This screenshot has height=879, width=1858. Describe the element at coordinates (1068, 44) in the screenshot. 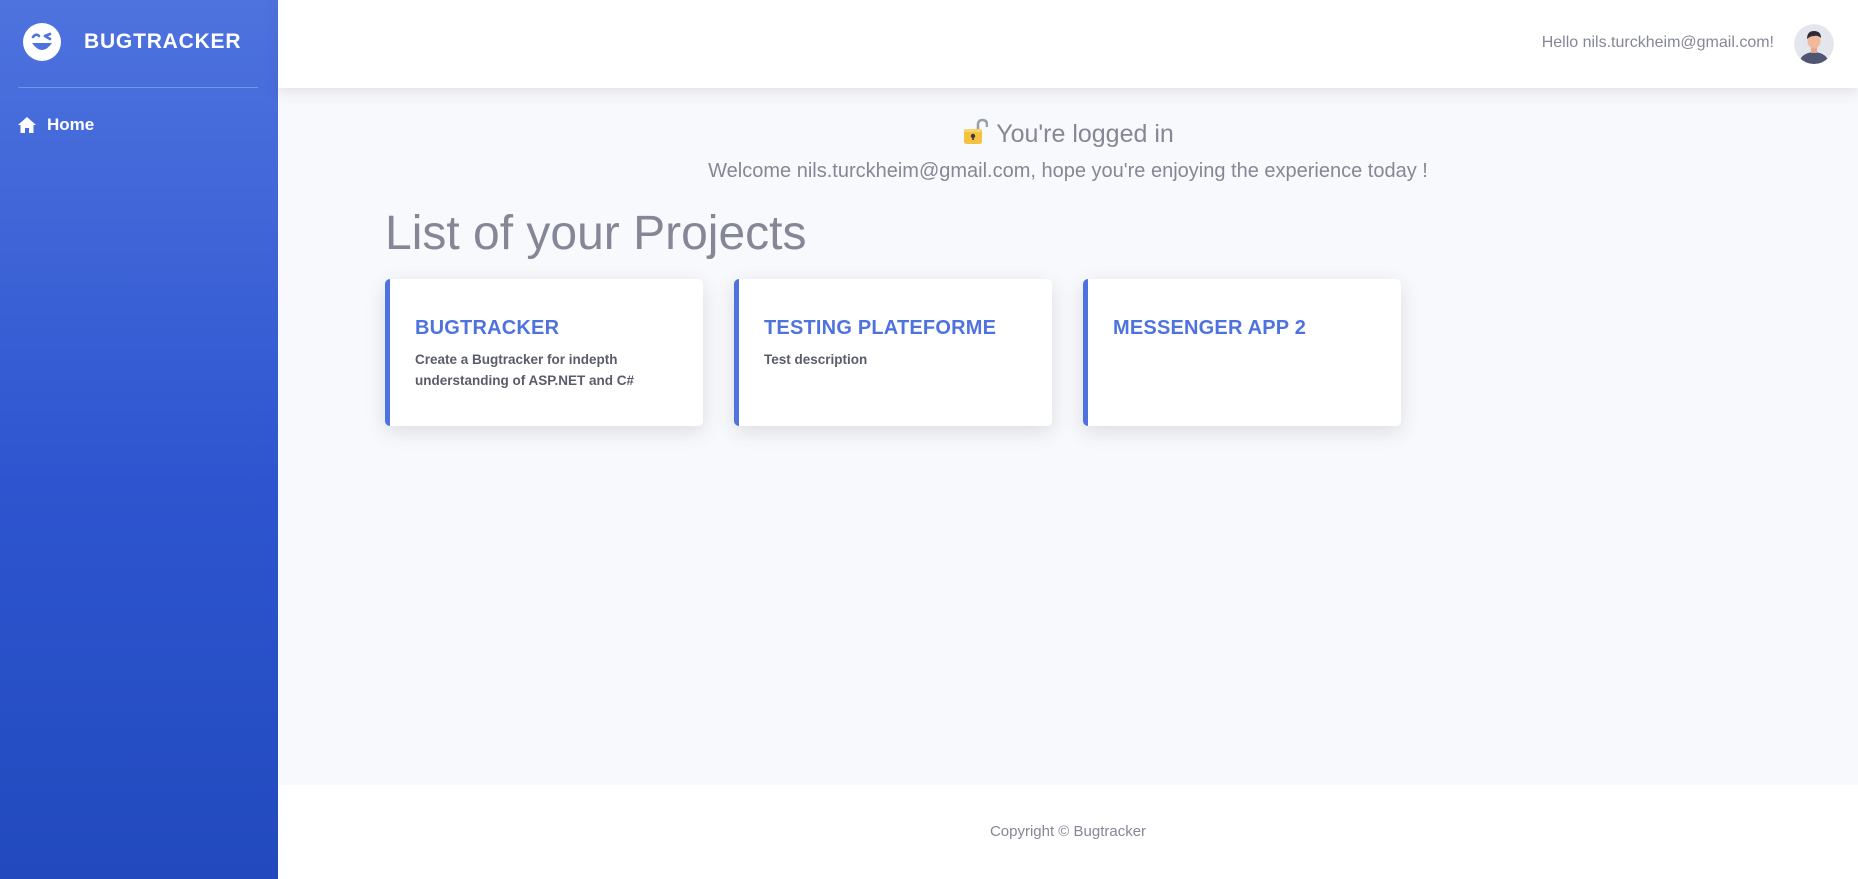

I see `topbar: Hello nils.turckheim@gmail.com!` at that location.